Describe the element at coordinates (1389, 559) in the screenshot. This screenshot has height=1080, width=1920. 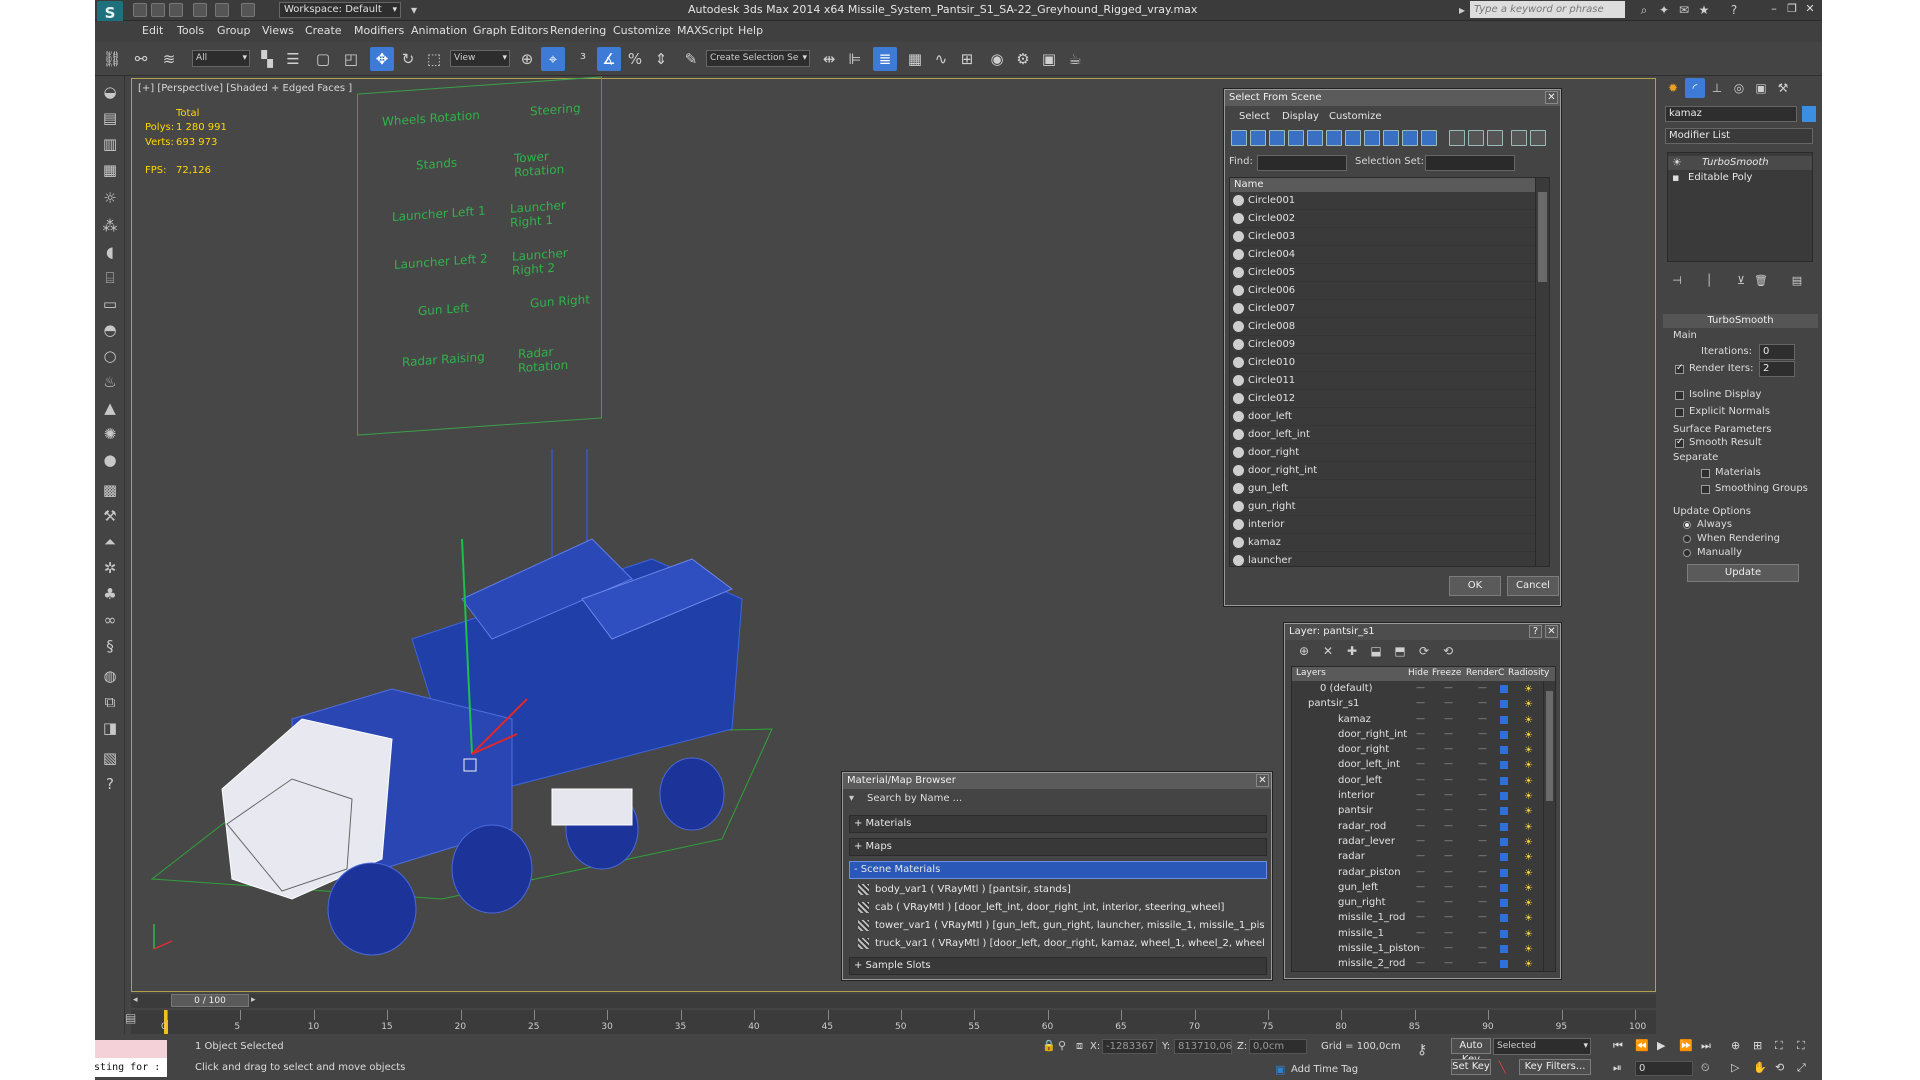
I see `list-item: launcher` at that location.